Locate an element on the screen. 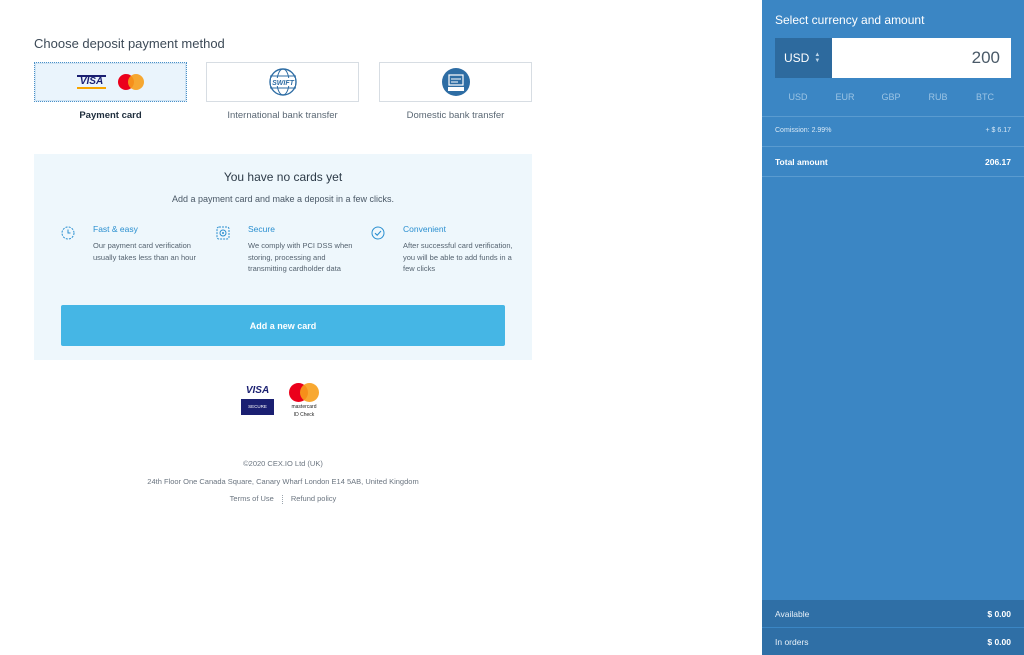 The width and height of the screenshot is (1024, 655). method-payment-card: VISA is located at coordinates (110, 82).